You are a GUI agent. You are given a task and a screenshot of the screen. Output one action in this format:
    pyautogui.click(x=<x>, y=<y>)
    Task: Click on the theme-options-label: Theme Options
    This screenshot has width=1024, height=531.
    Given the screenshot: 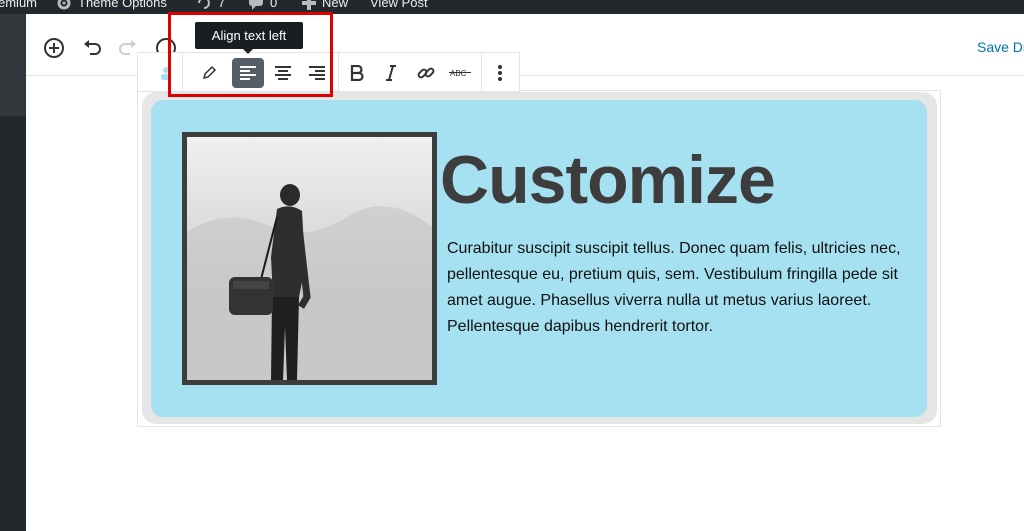 What is the action you would take?
    pyautogui.click(x=122, y=5)
    